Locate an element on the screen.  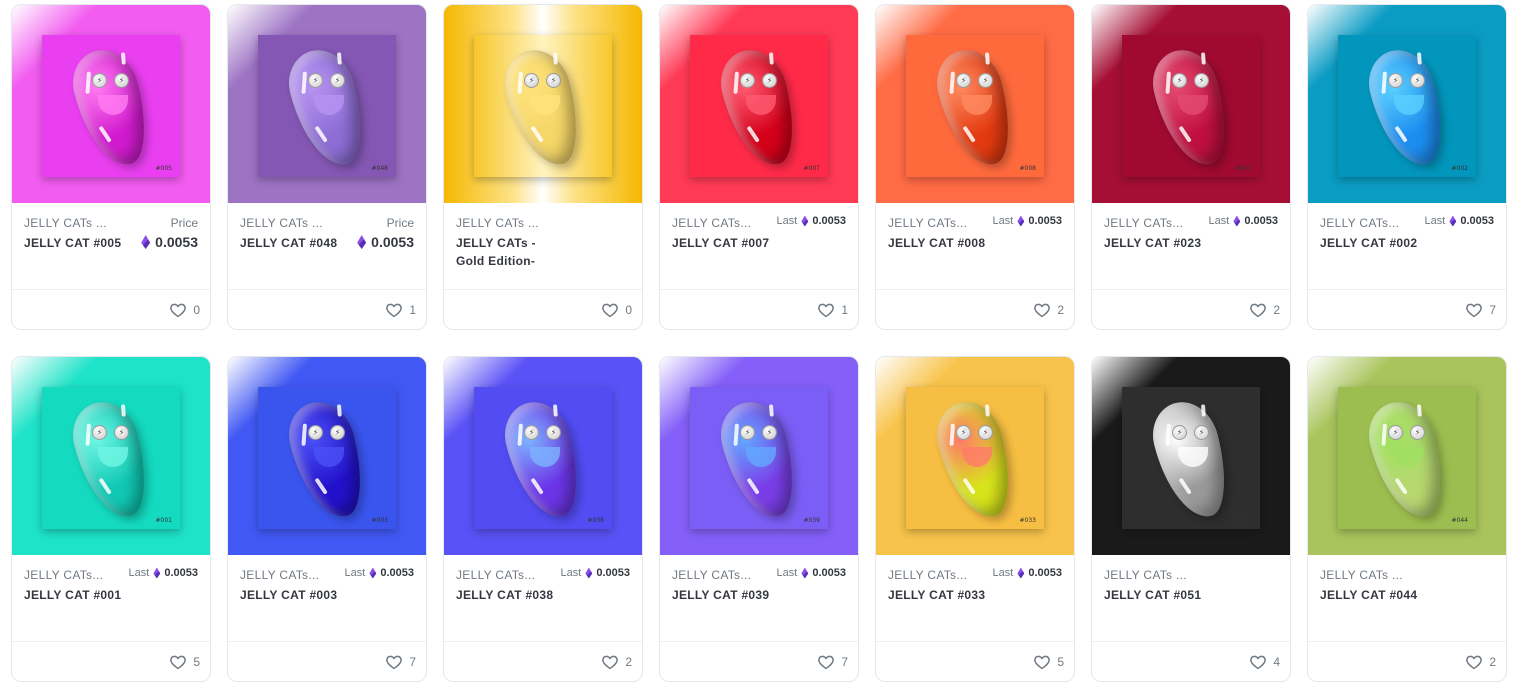
card-footer: 2 is located at coordinates (543, 661).